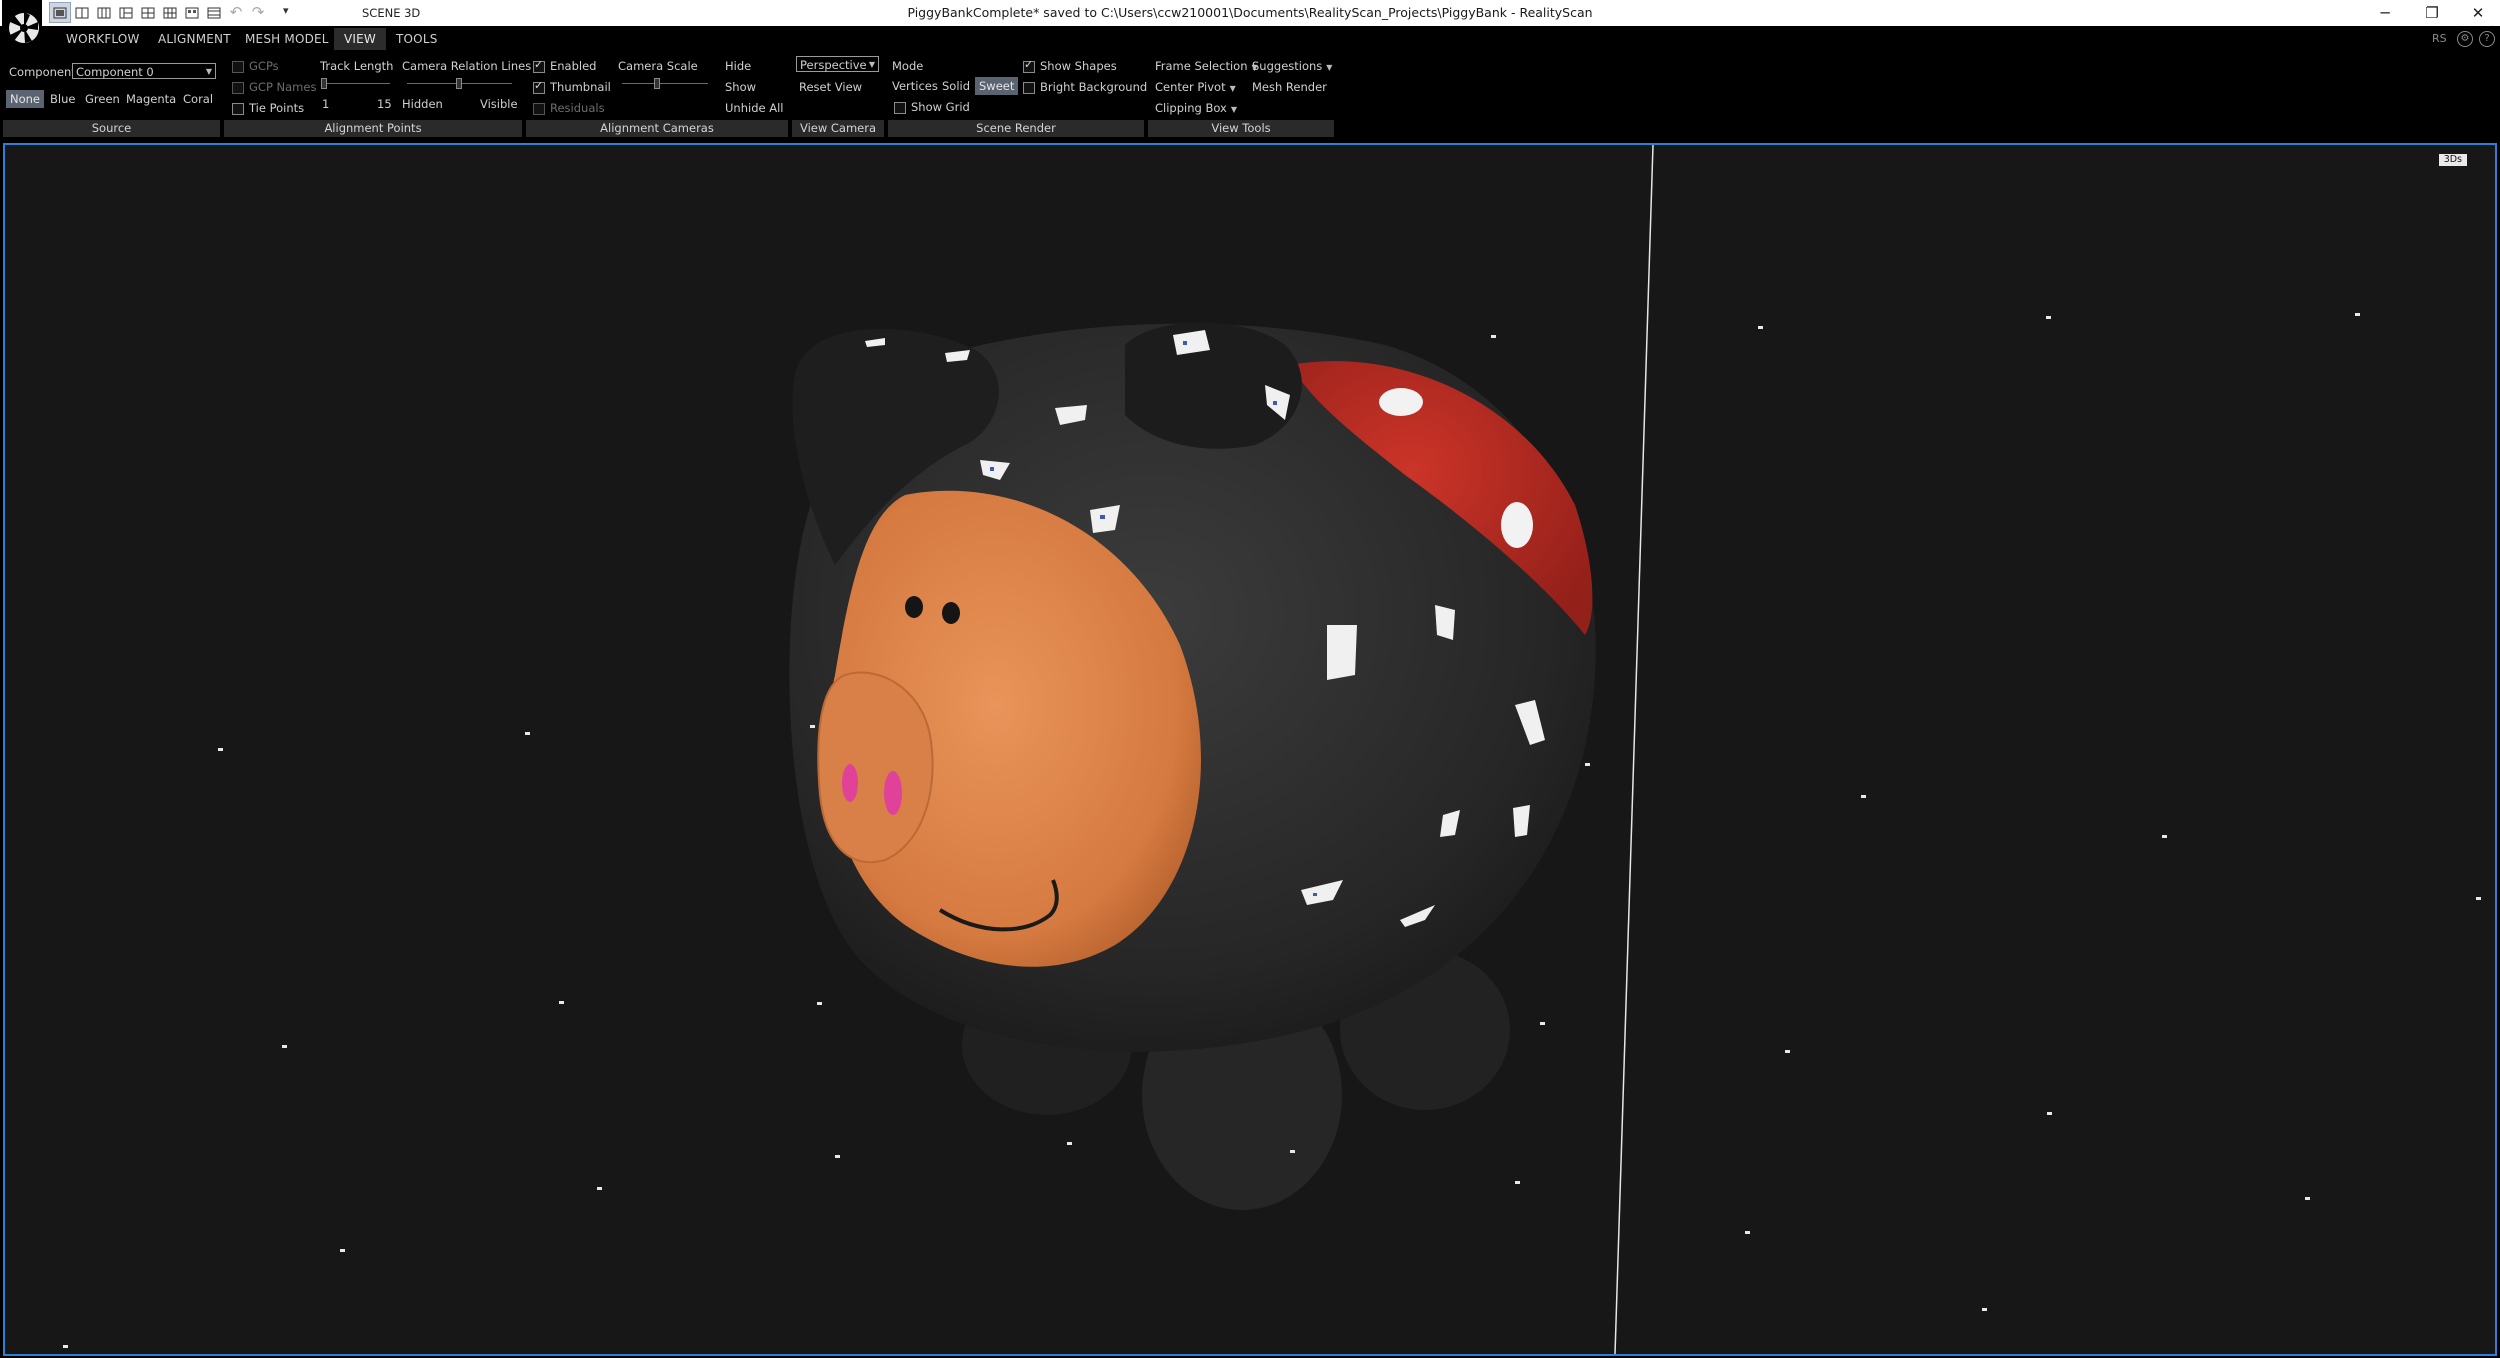 The image size is (2500, 1358). I want to click on app-logo-icon, so click(22, 26).